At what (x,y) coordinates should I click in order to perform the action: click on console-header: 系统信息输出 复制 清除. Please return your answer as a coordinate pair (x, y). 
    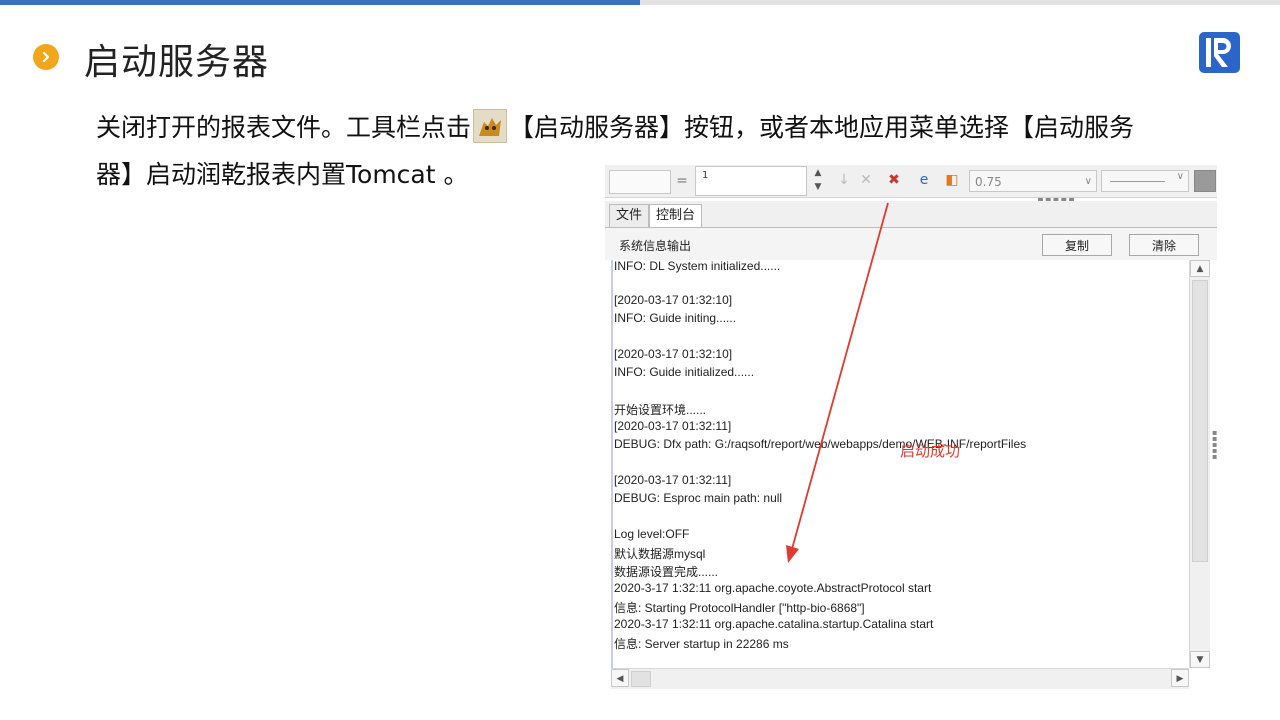
    Looking at the image, I should click on (911, 244).